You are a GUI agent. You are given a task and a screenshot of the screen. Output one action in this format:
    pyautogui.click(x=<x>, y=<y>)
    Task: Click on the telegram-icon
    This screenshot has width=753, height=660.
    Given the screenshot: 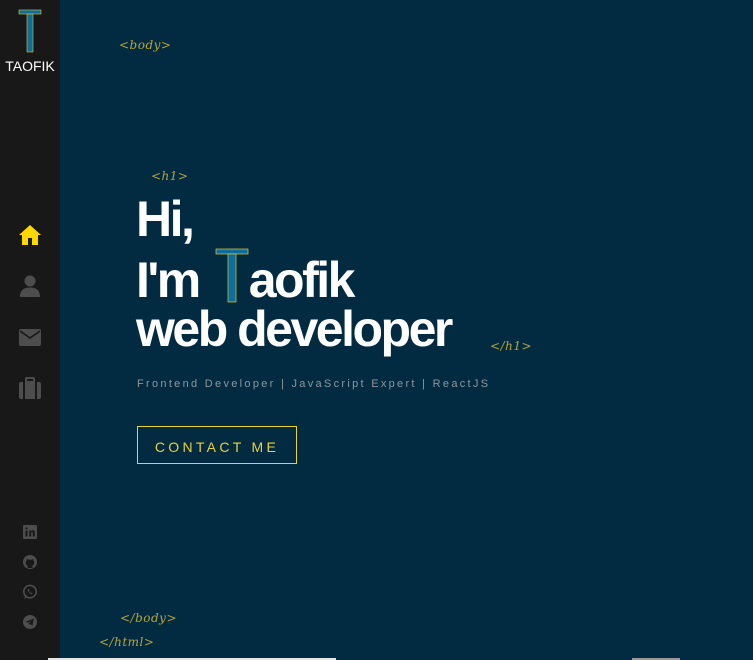 What is the action you would take?
    pyautogui.click(x=30, y=622)
    